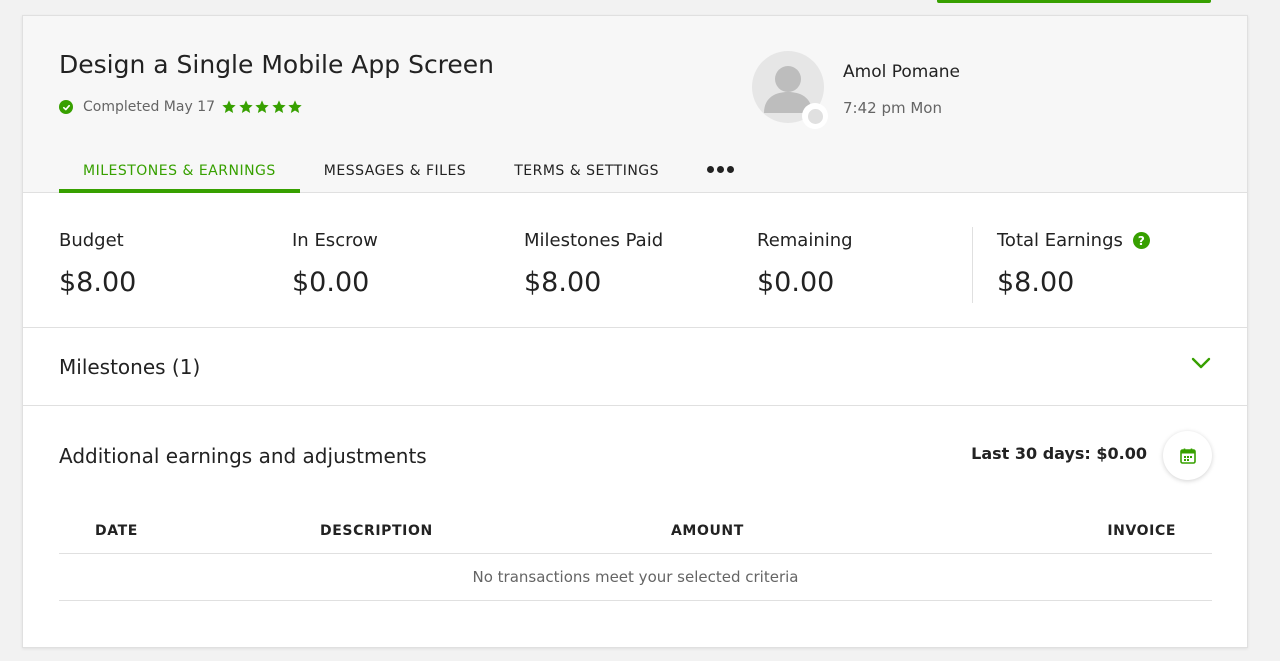  Describe the element at coordinates (805, 264) in the screenshot. I see `remaining-stat: Remaining $0.00` at that location.